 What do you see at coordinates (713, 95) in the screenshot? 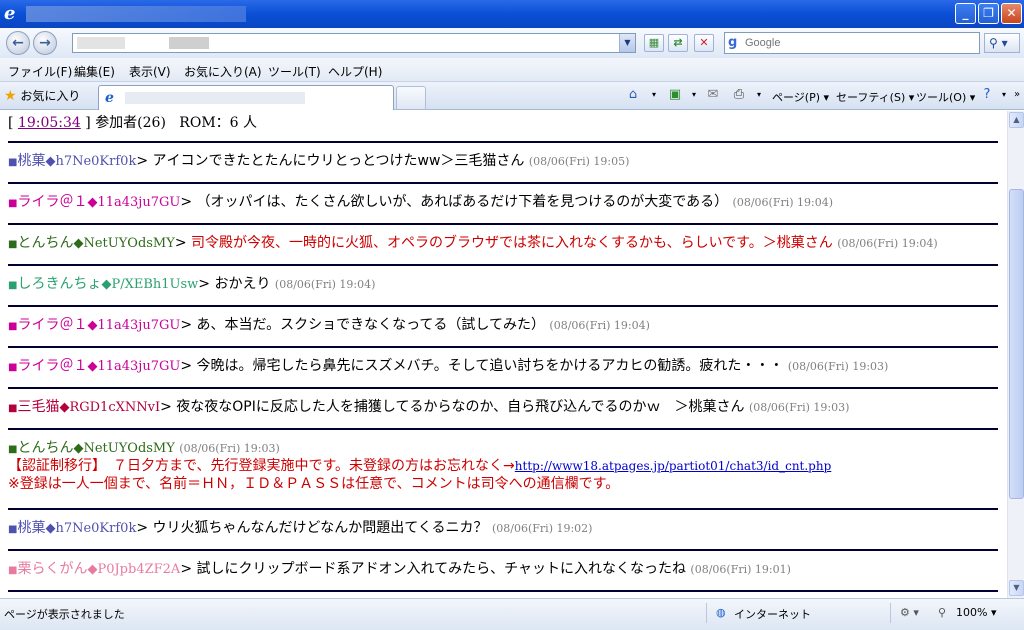
I see `mail-icon: ✉` at bounding box center [713, 95].